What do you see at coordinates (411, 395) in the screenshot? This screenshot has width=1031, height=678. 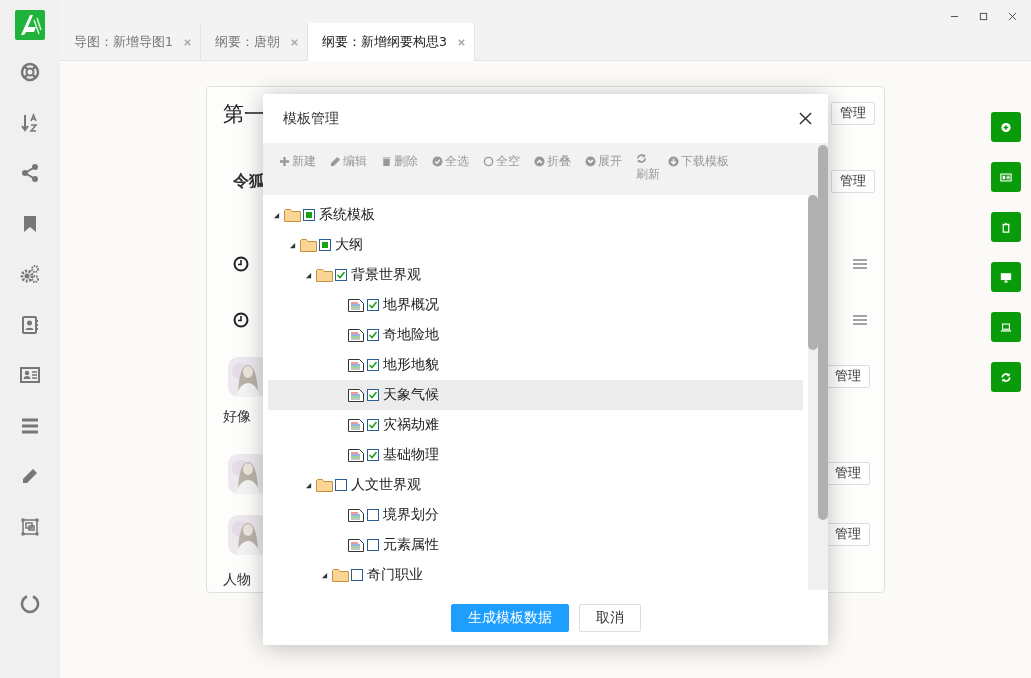 I see `tree-label: 天象气候` at bounding box center [411, 395].